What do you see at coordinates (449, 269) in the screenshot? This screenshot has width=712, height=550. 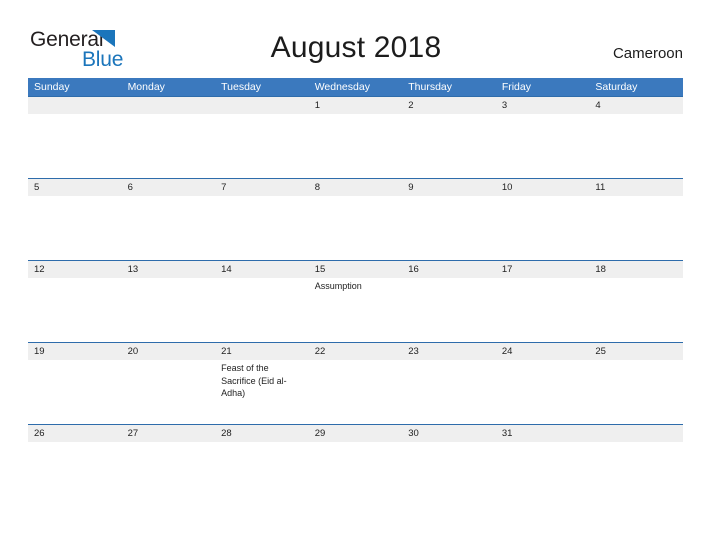 I see `day-number: 16` at bounding box center [449, 269].